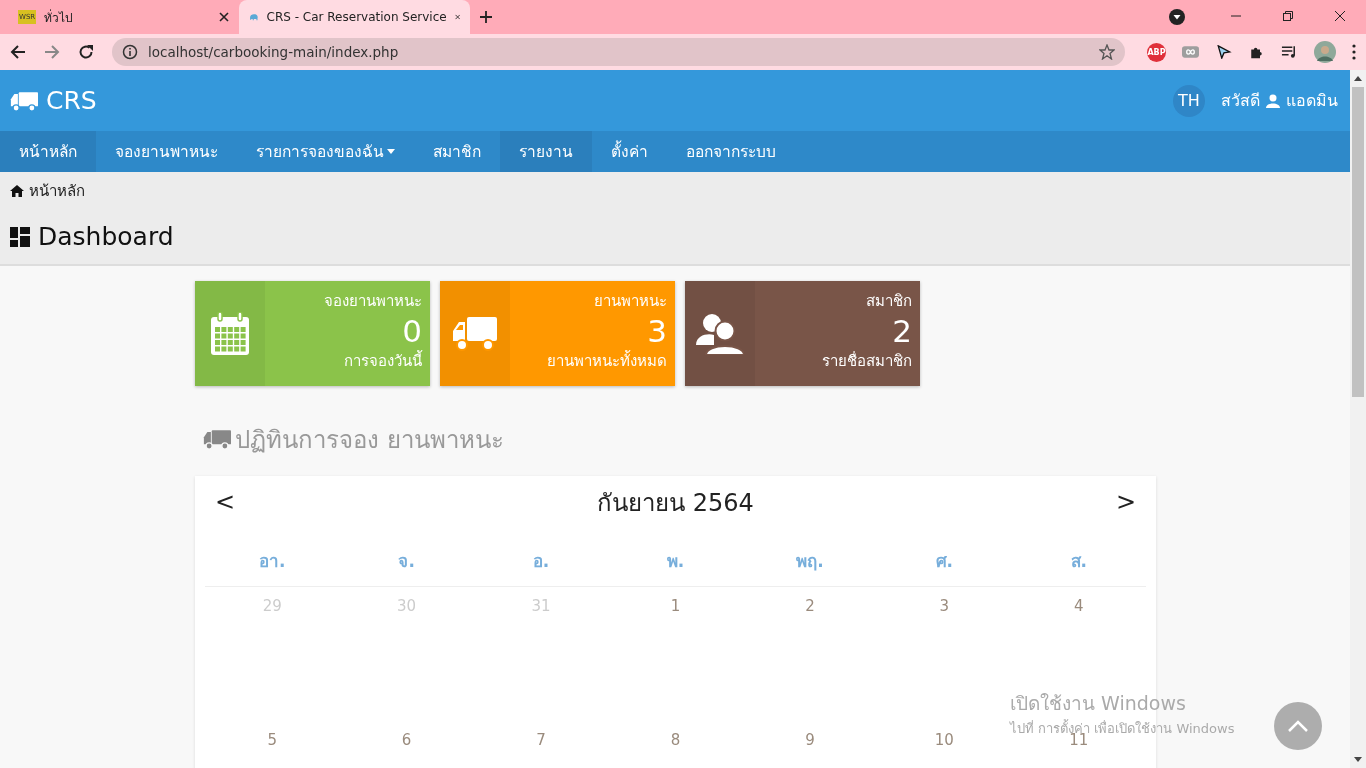 The image size is (1366, 768). What do you see at coordinates (720, 333) in the screenshot?
I see `users-icon` at bounding box center [720, 333].